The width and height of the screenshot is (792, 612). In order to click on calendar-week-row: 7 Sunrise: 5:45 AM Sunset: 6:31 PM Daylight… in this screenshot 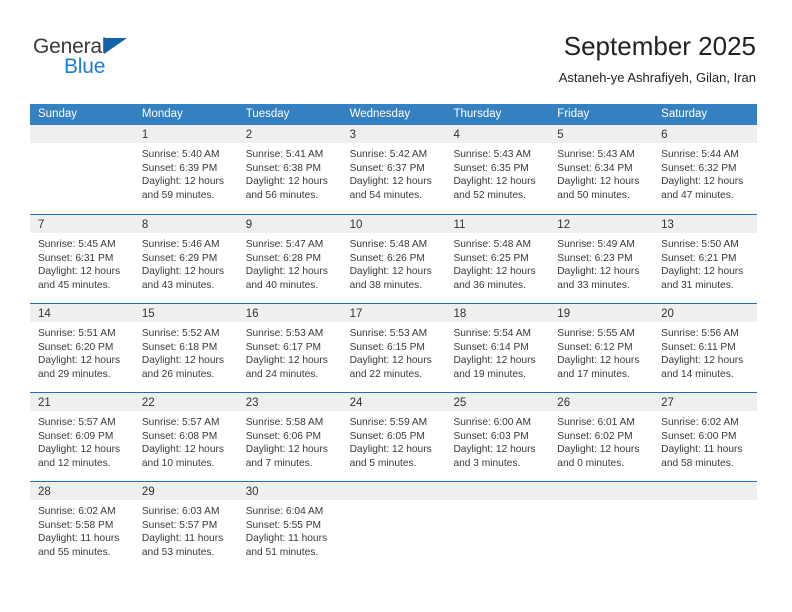, I will do `click(394, 258)`.